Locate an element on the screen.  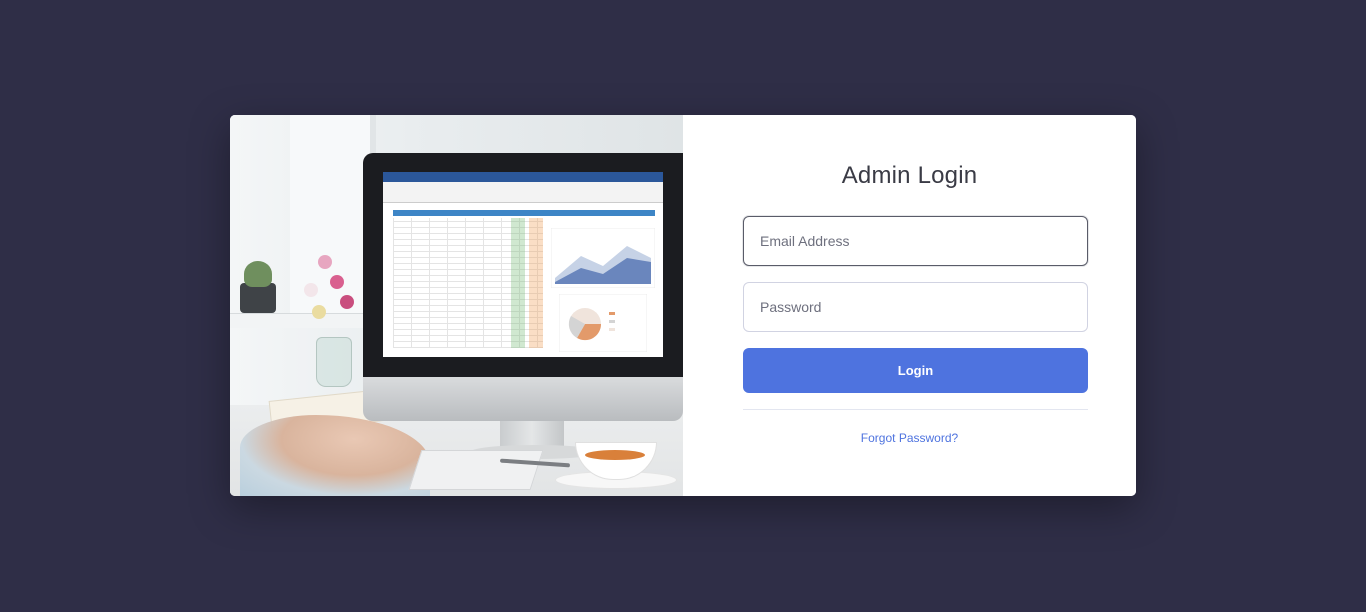
login-button: Login is located at coordinates (915, 370).